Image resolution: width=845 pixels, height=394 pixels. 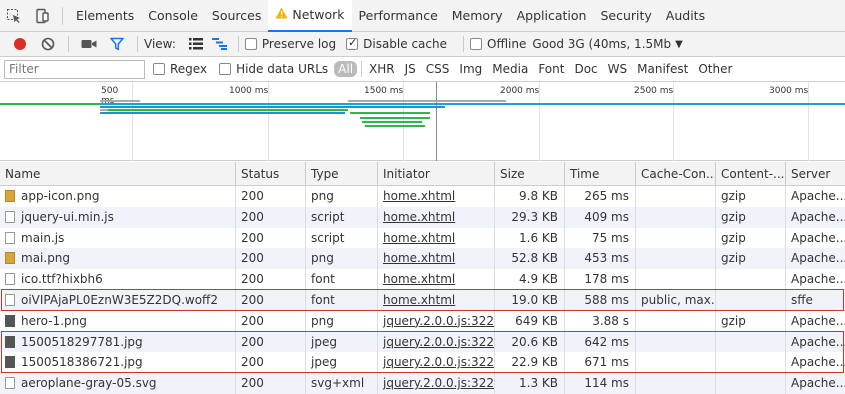 What do you see at coordinates (117, 174) in the screenshot?
I see `column-header-name: Name` at bounding box center [117, 174].